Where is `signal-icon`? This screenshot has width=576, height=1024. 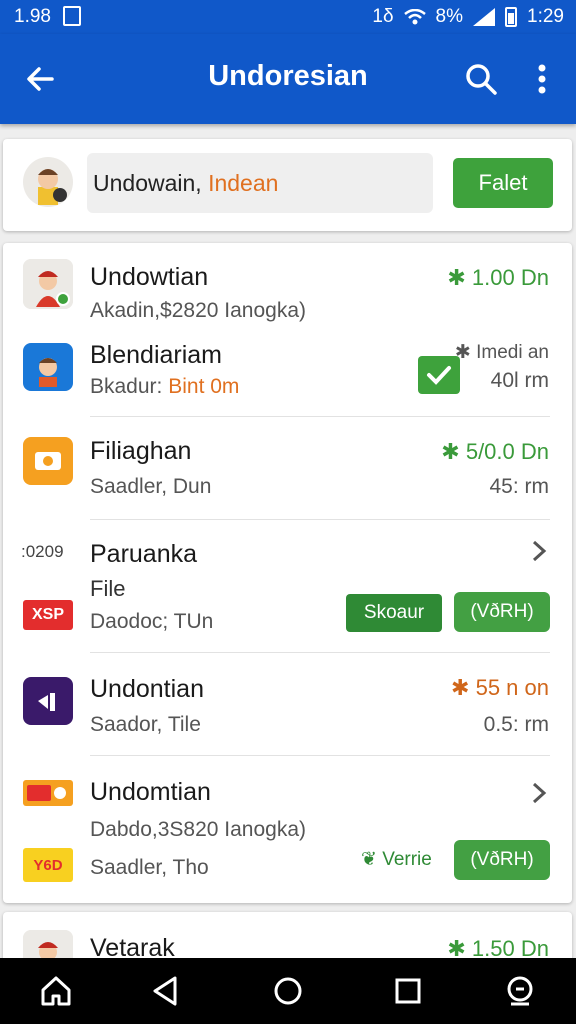
signal-icon is located at coordinates (484, 17).